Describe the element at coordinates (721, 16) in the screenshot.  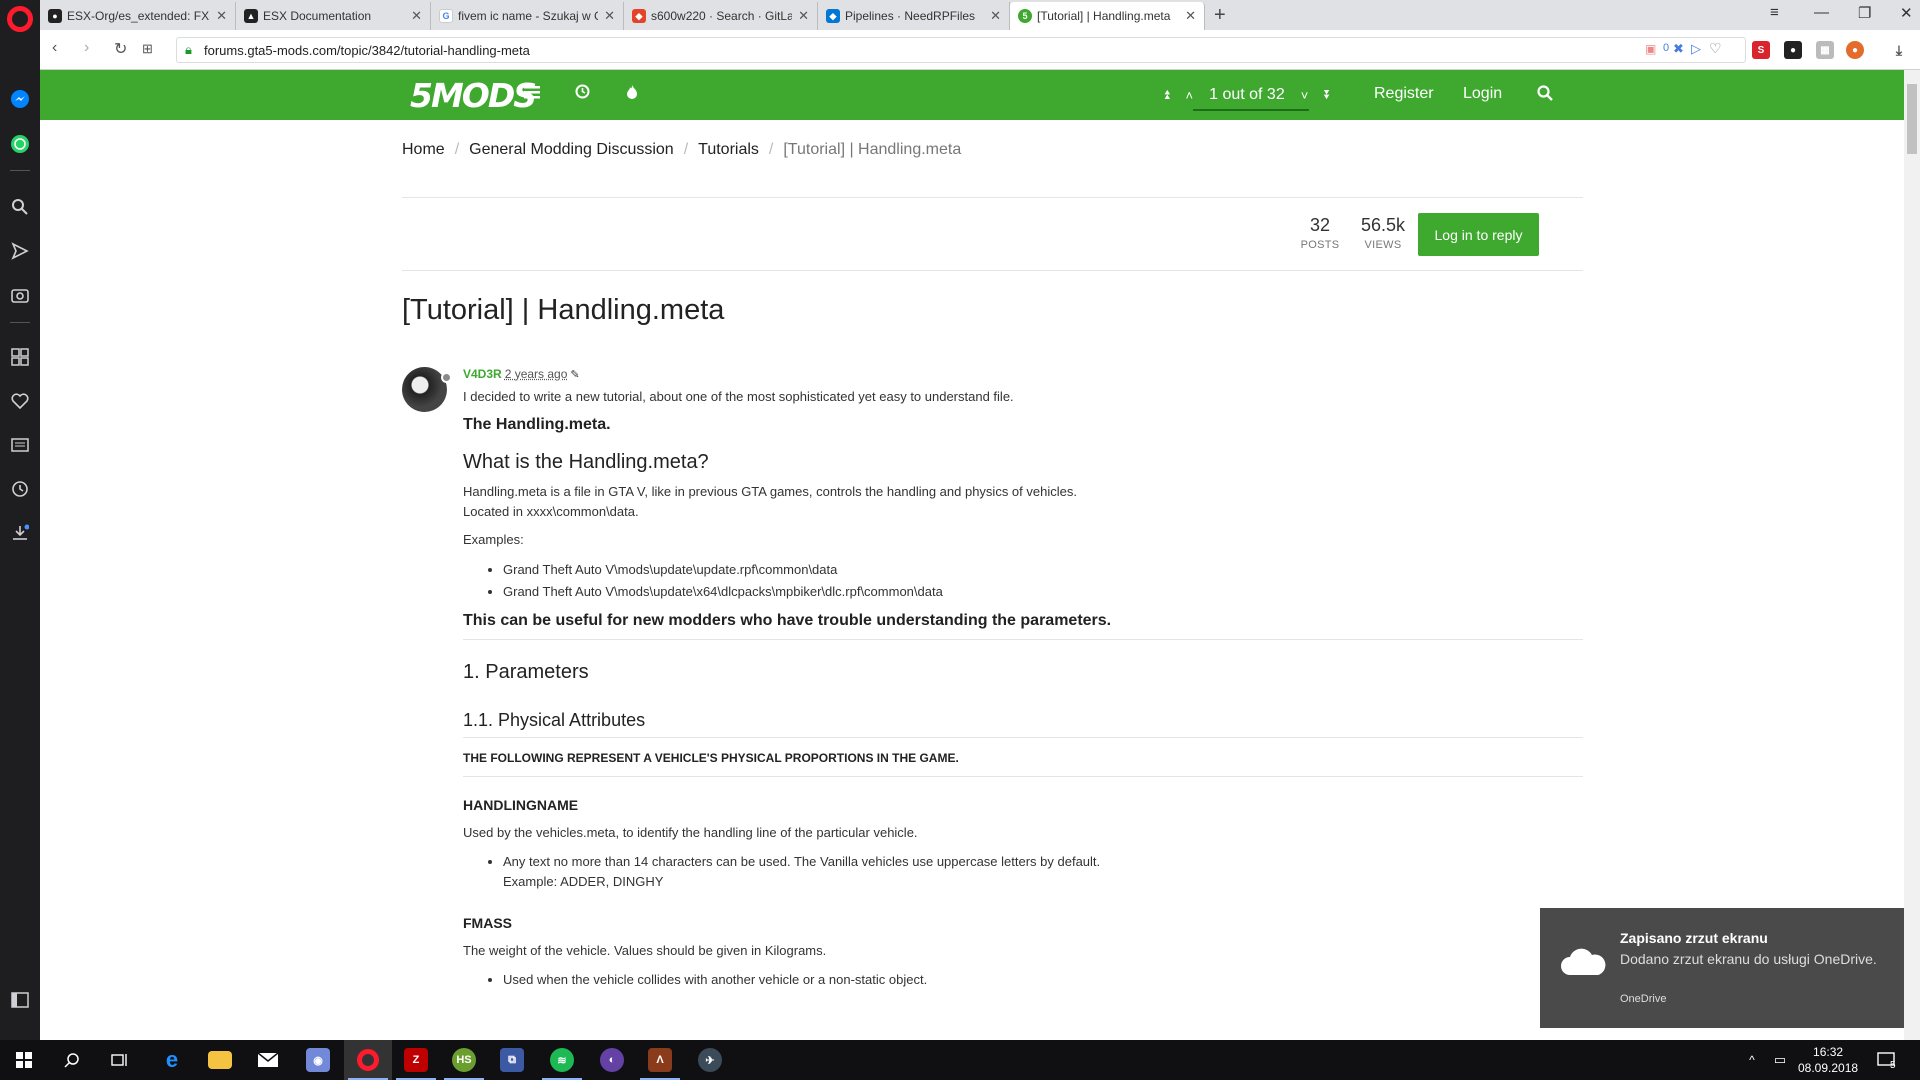
I see `browser-tab: ◆ s600w220 · Search · GitLab ✕` at that location.